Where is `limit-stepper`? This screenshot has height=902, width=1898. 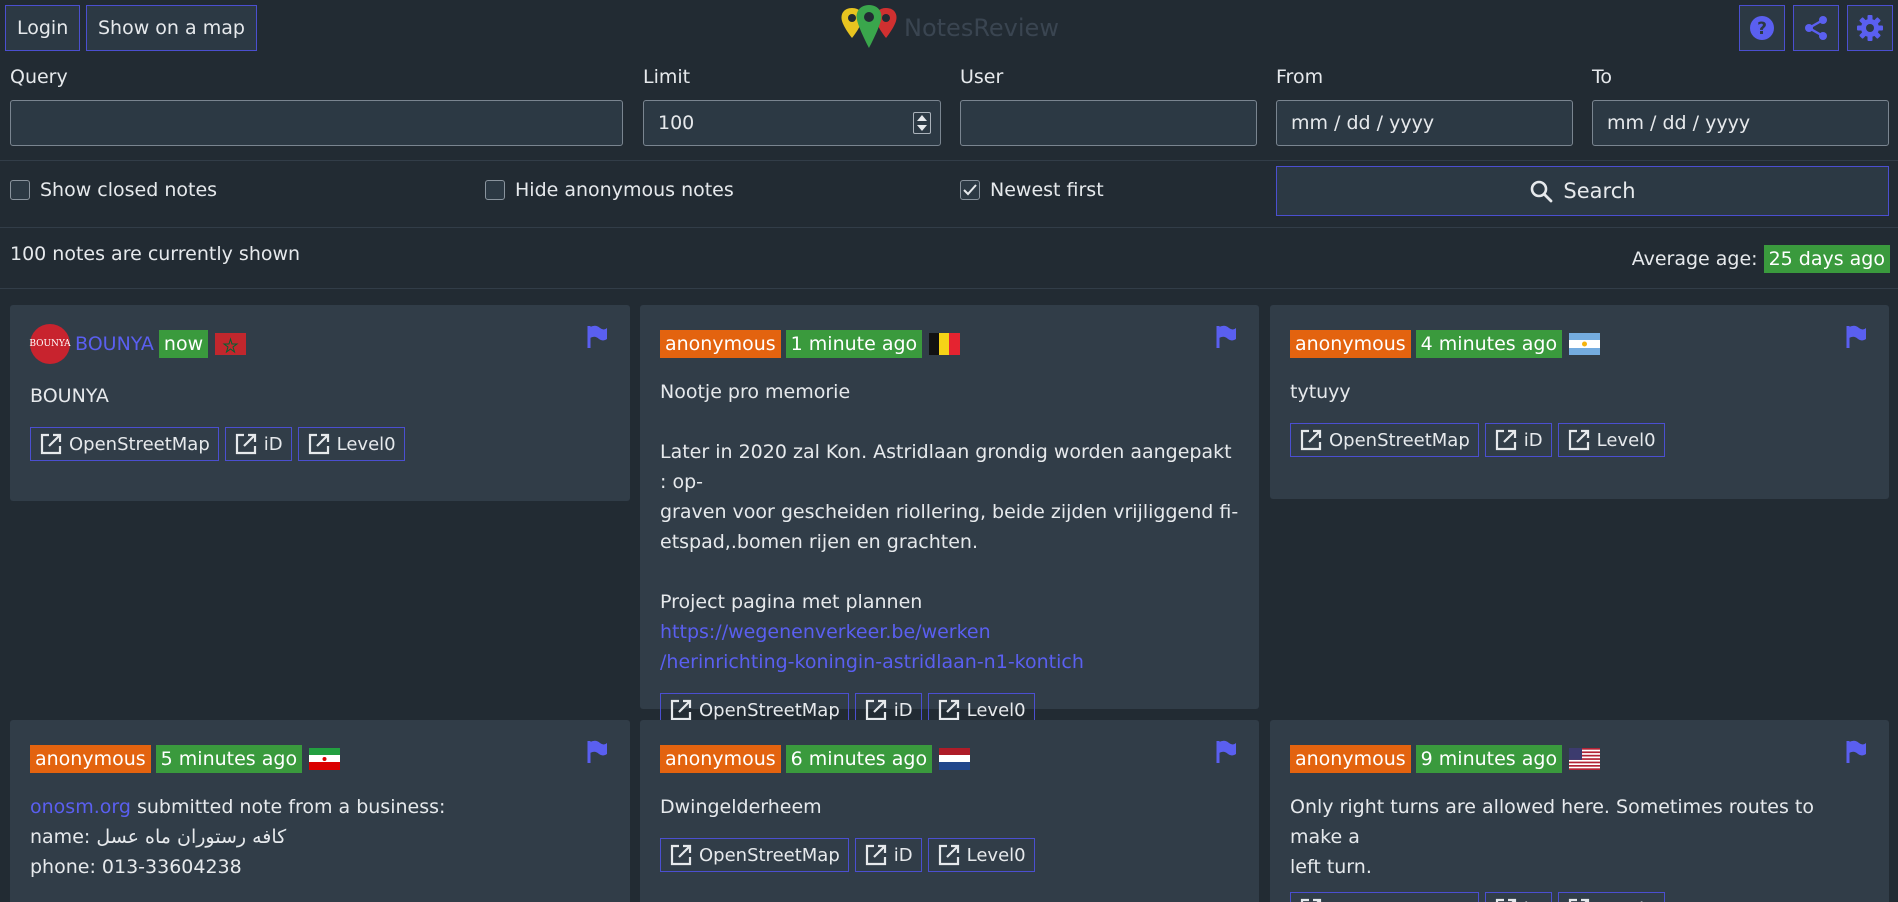
limit-stepper is located at coordinates (922, 123).